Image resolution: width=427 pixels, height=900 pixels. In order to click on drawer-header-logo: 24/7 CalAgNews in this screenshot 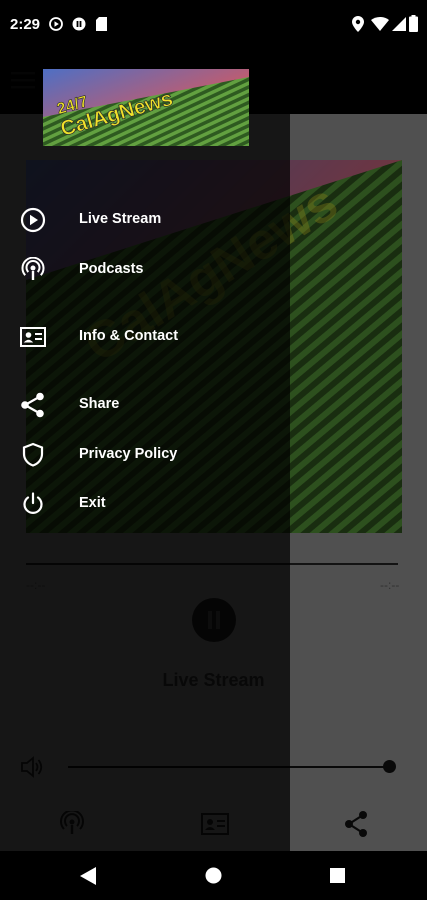, I will do `click(146, 107)`.